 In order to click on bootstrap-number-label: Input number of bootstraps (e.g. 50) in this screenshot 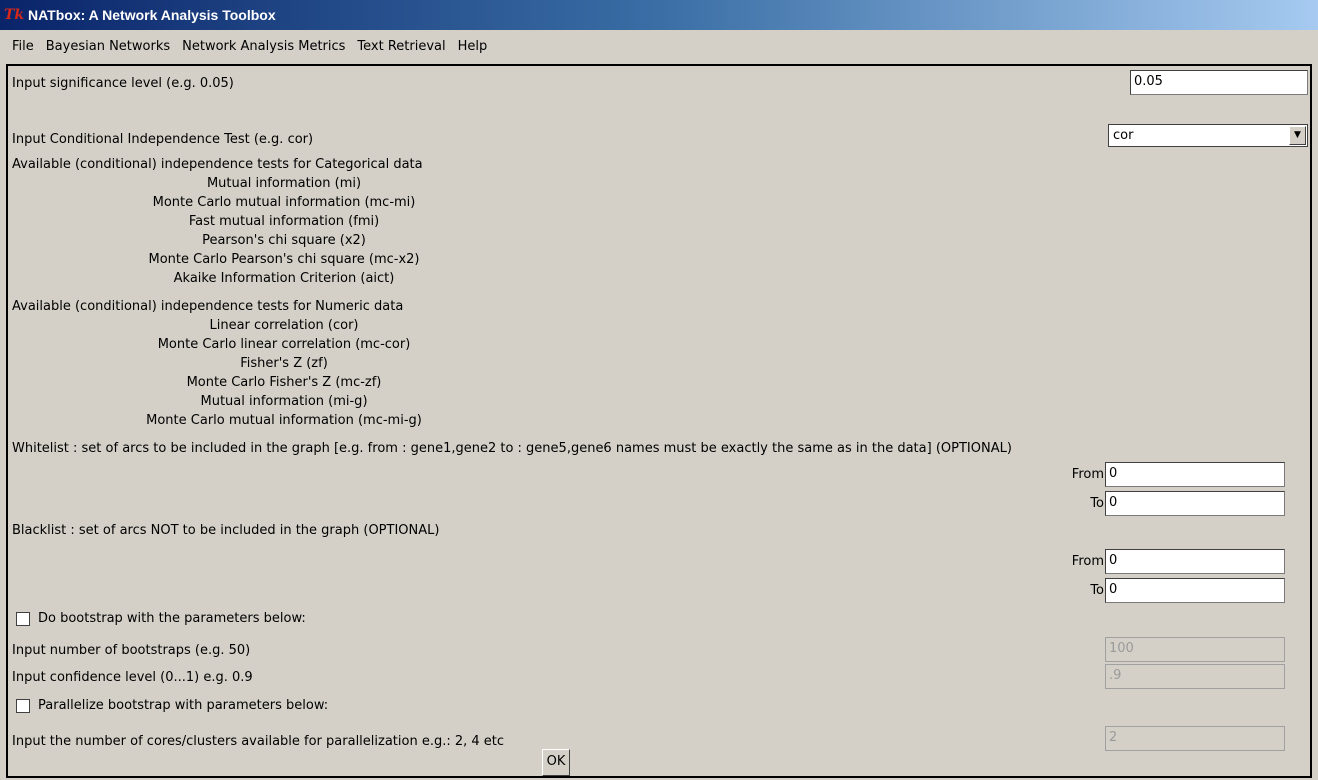, I will do `click(131, 650)`.